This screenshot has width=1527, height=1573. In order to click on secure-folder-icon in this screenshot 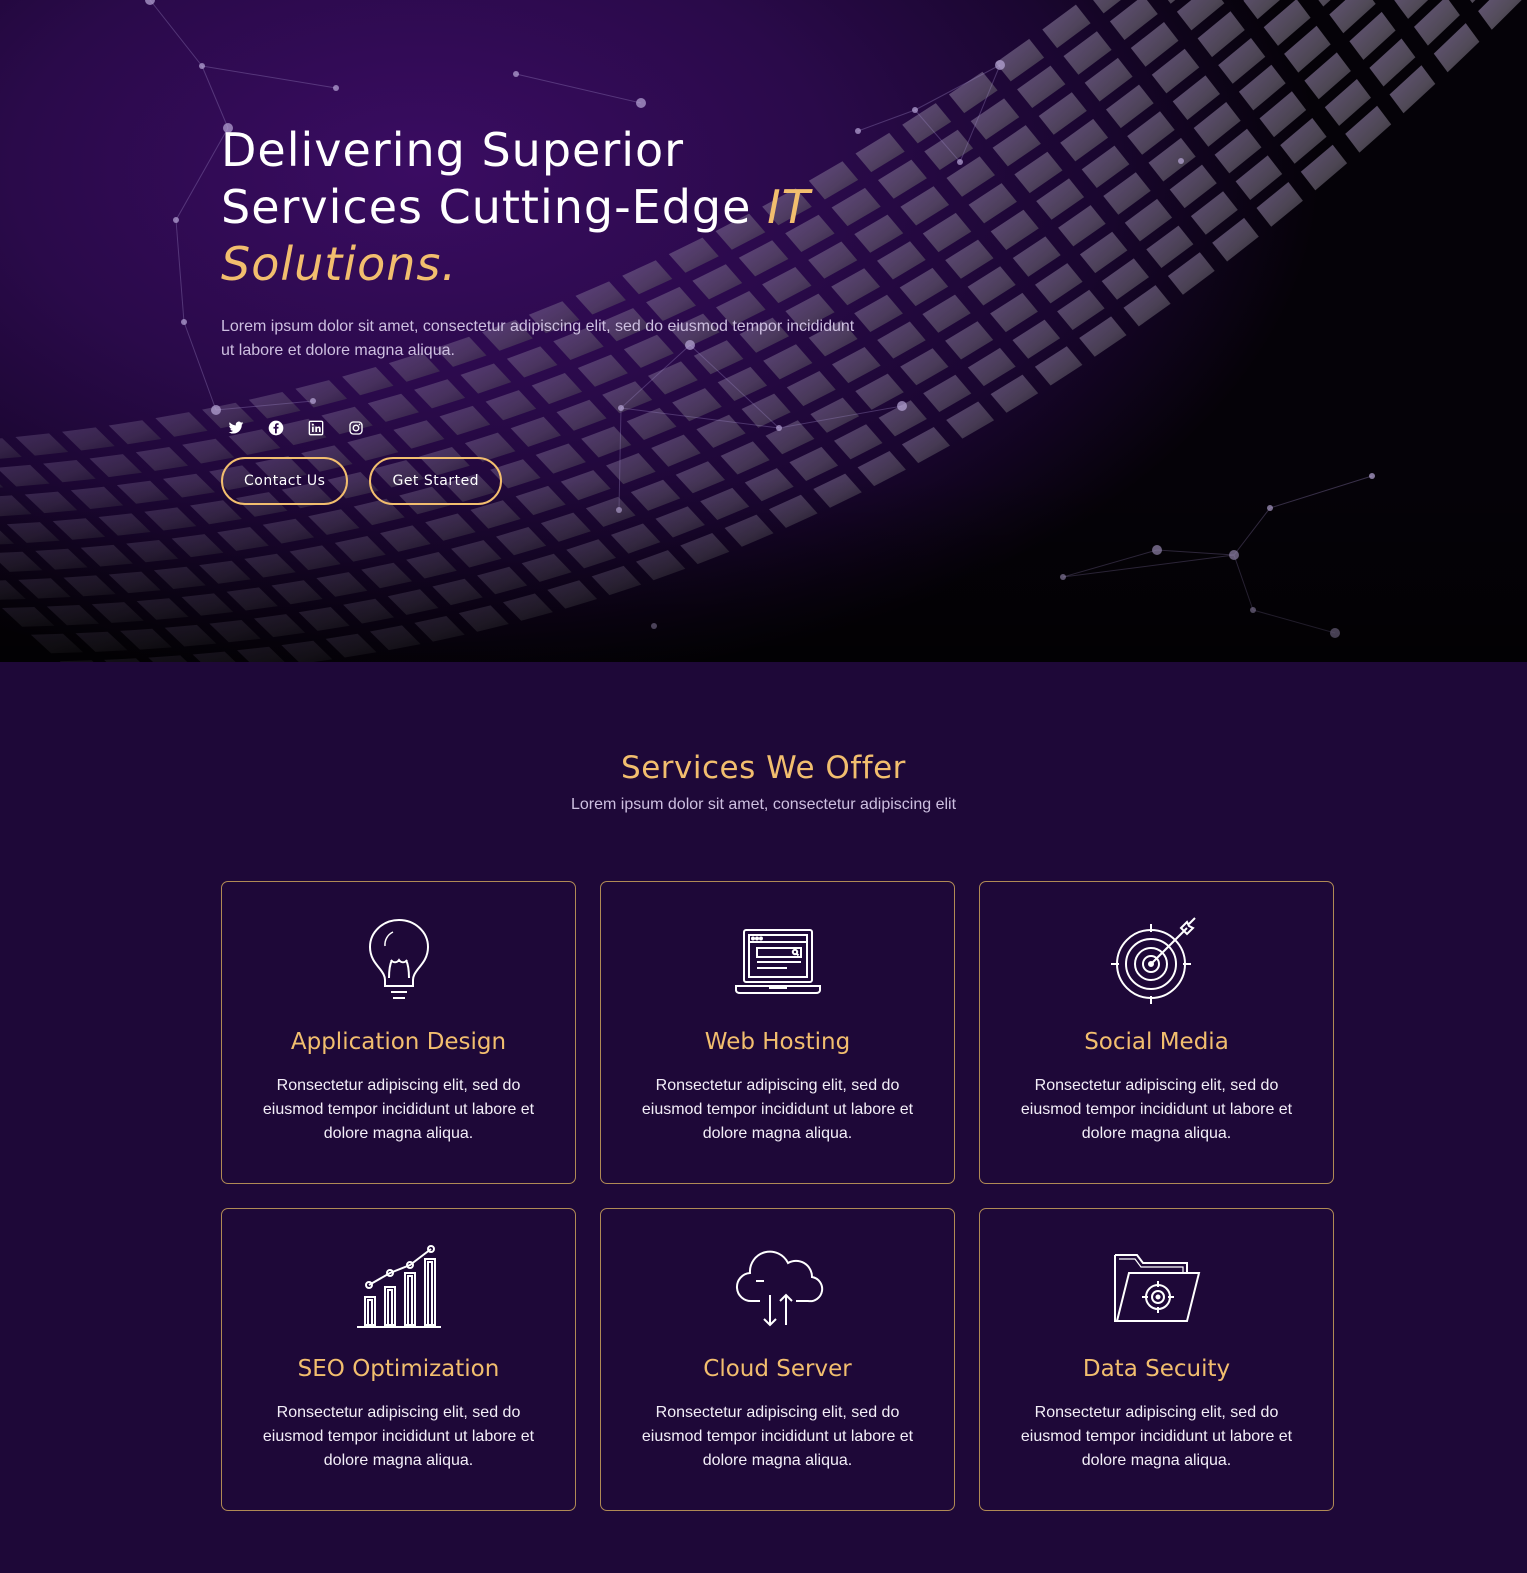, I will do `click(1156, 1288)`.